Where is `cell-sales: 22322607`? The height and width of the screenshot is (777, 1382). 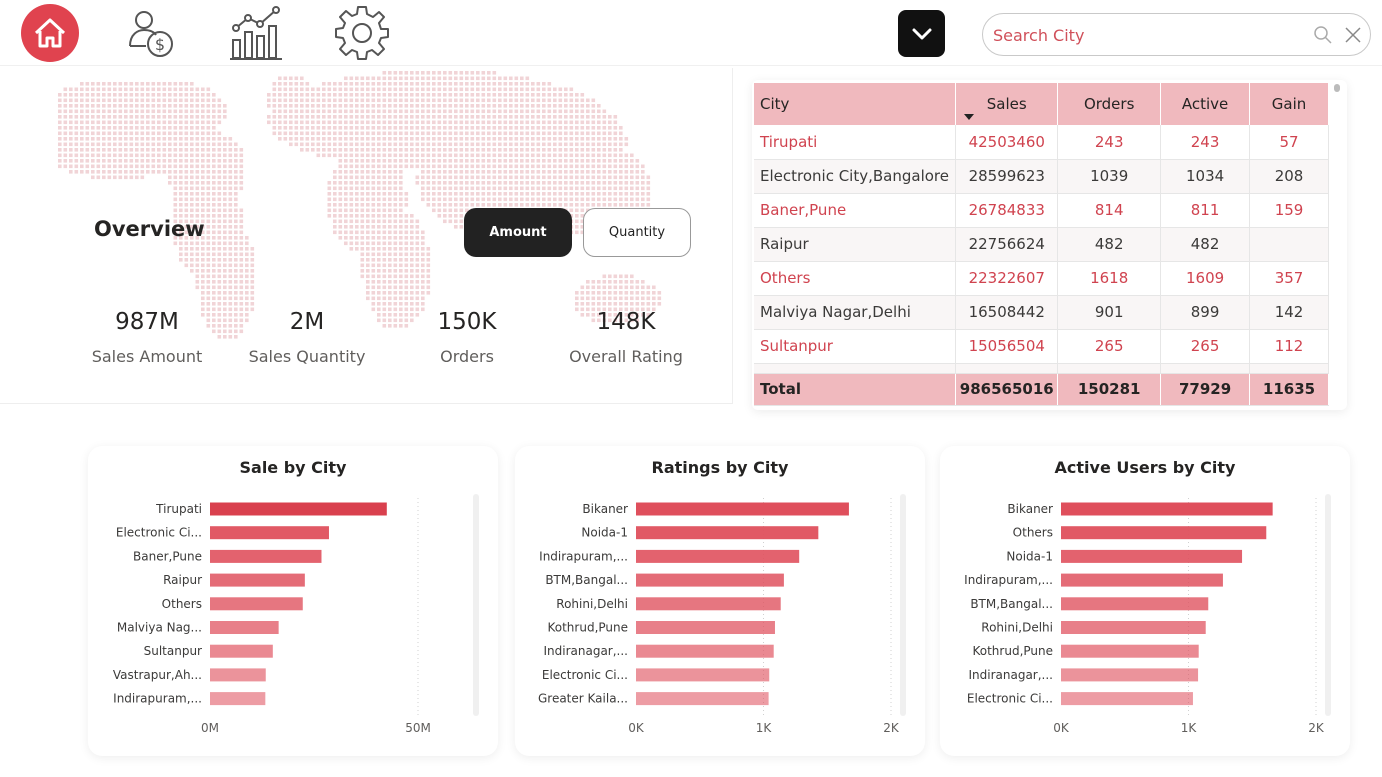
cell-sales: 22322607 is located at coordinates (1007, 278).